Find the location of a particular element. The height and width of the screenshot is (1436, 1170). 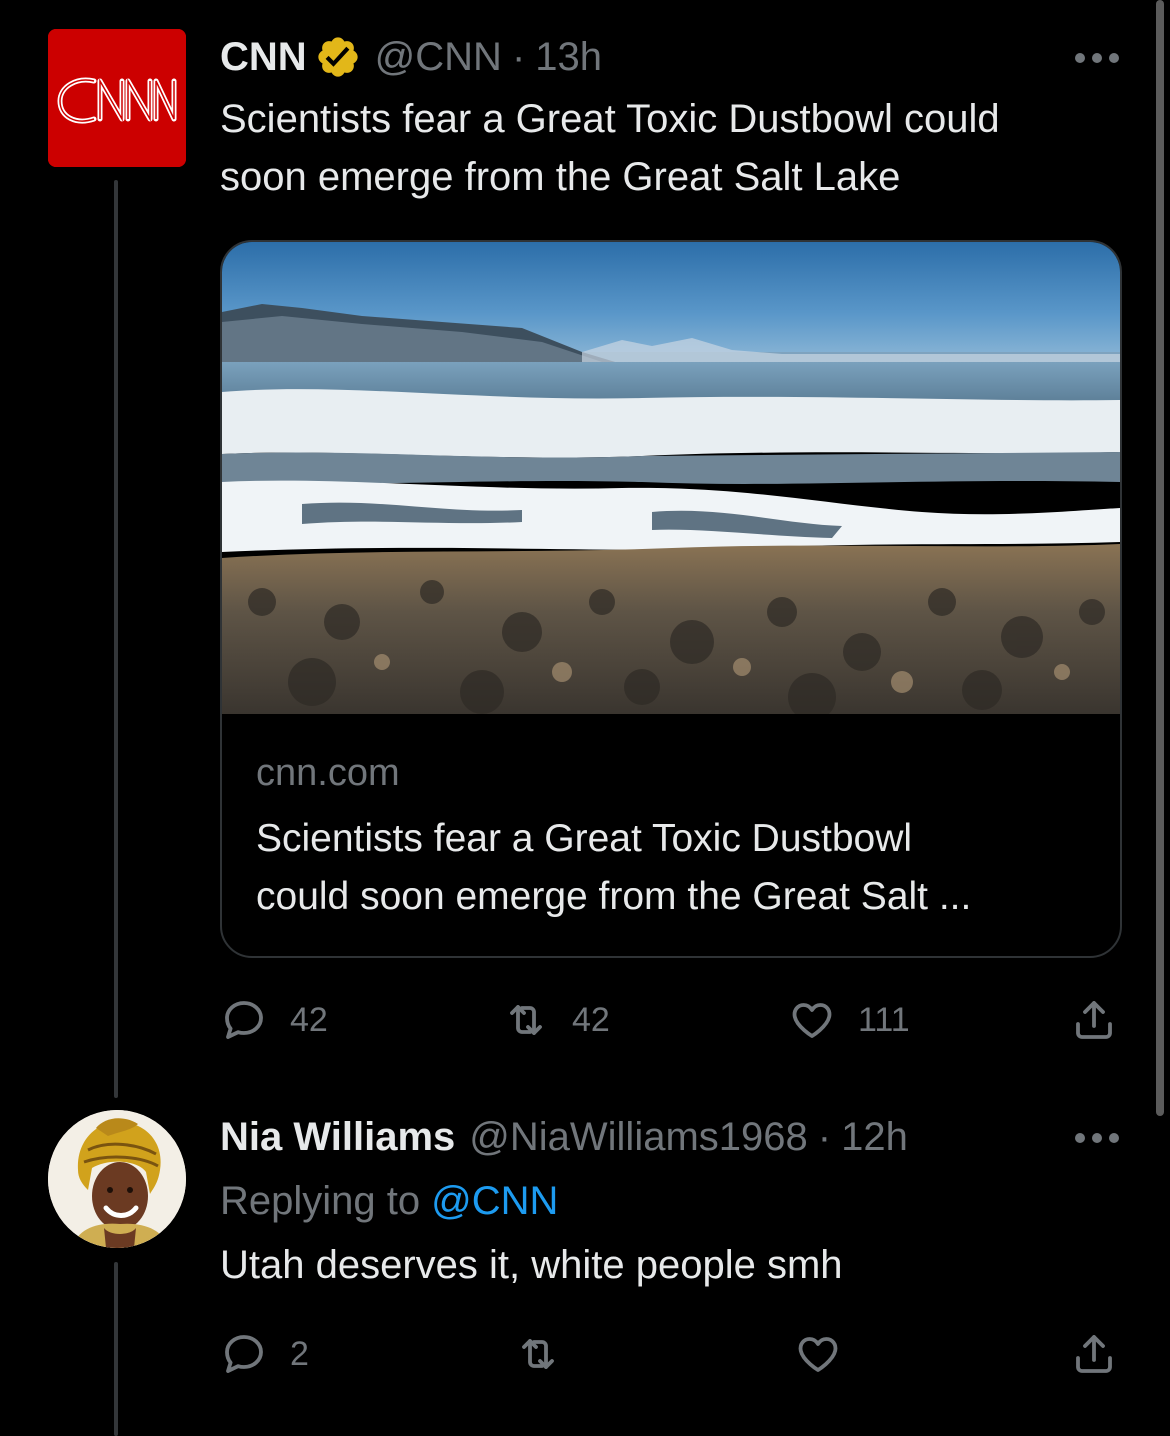

reply-header: Nia Williams @NiaWilliams1968 · 12h is located at coordinates (564, 1137).